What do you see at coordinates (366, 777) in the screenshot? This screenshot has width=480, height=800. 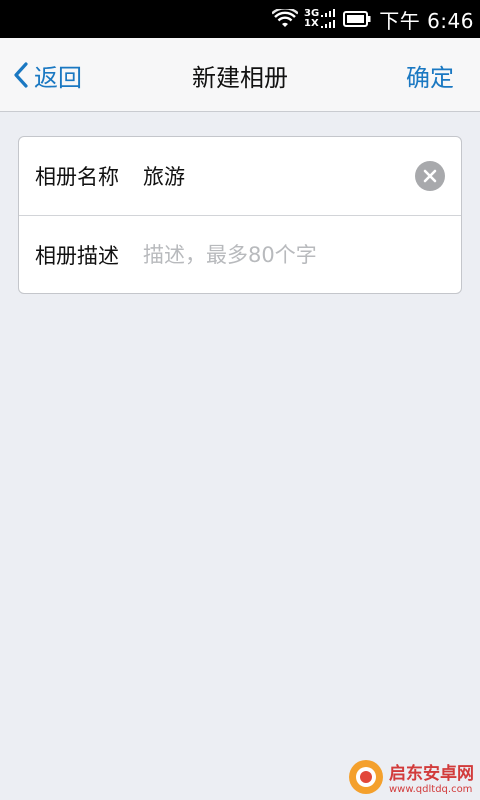 I see `watermark-logo-icon` at bounding box center [366, 777].